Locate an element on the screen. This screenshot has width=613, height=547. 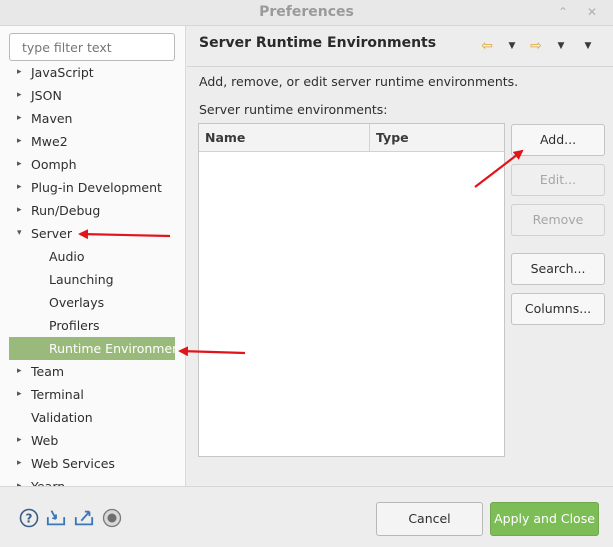
page-title: Server Runtime Environments is located at coordinates (318, 43).